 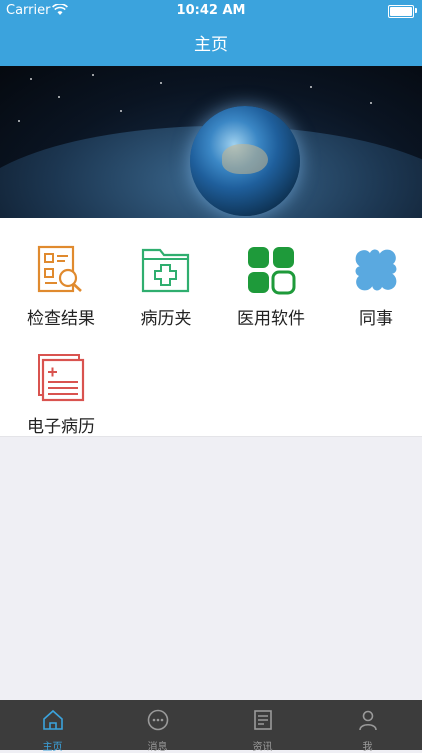 I want to click on menu-label: 病历夹, so click(x=166, y=319).